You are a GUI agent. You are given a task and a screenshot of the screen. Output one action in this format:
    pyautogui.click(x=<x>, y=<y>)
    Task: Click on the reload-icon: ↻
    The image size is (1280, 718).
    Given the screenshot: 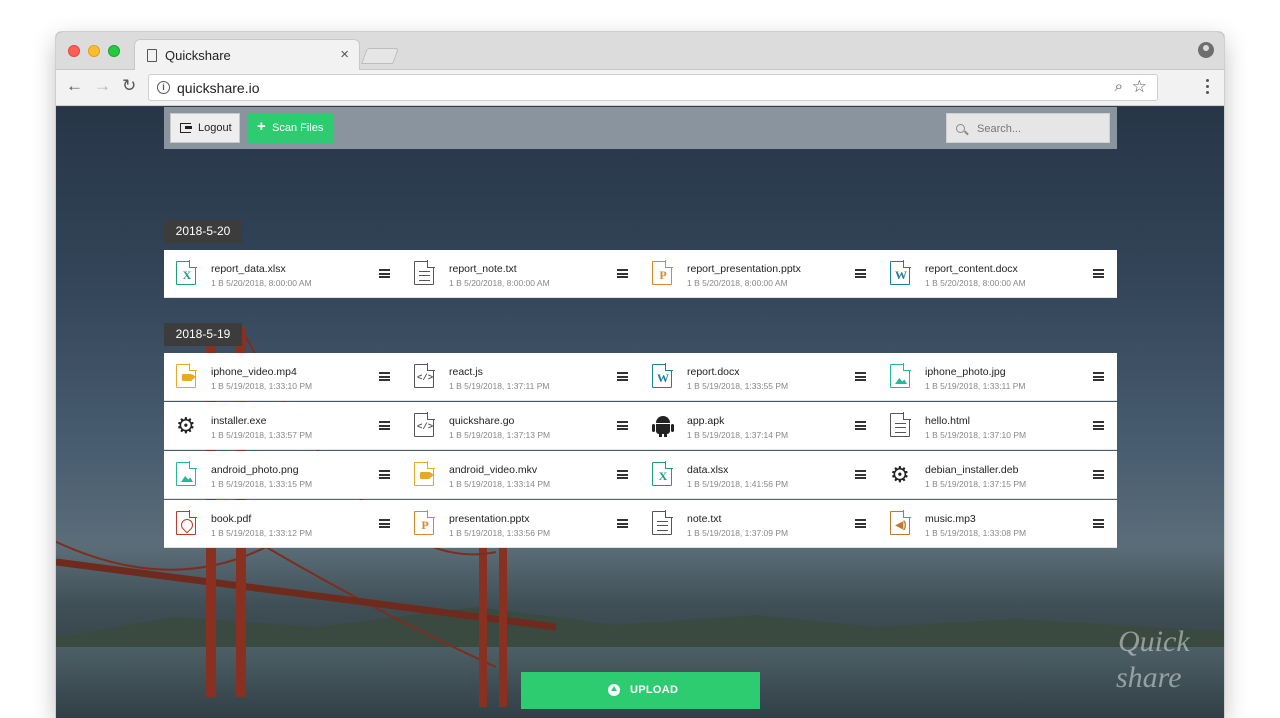 What is the action you would take?
    pyautogui.click(x=129, y=86)
    